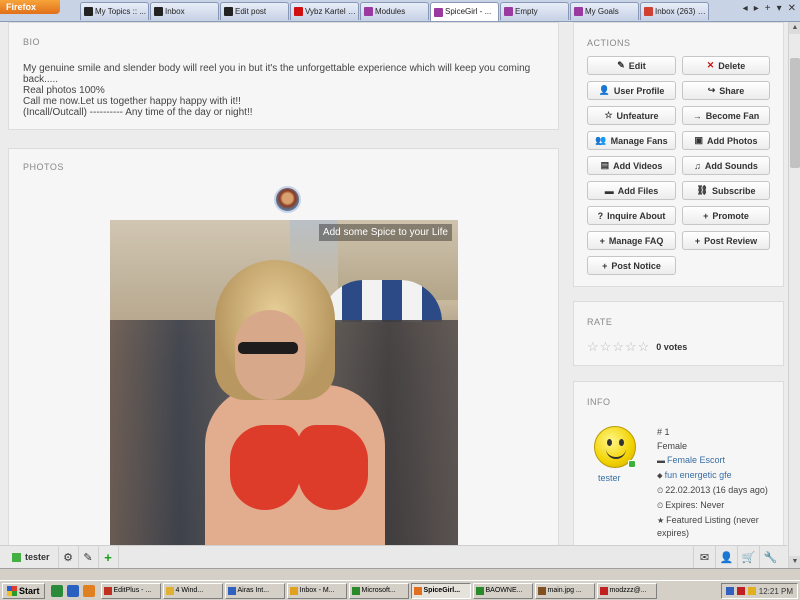 This screenshot has height=600, width=800. What do you see at coordinates (726, 115) in the screenshot?
I see `become-fan-button: → Become Fan` at bounding box center [726, 115].